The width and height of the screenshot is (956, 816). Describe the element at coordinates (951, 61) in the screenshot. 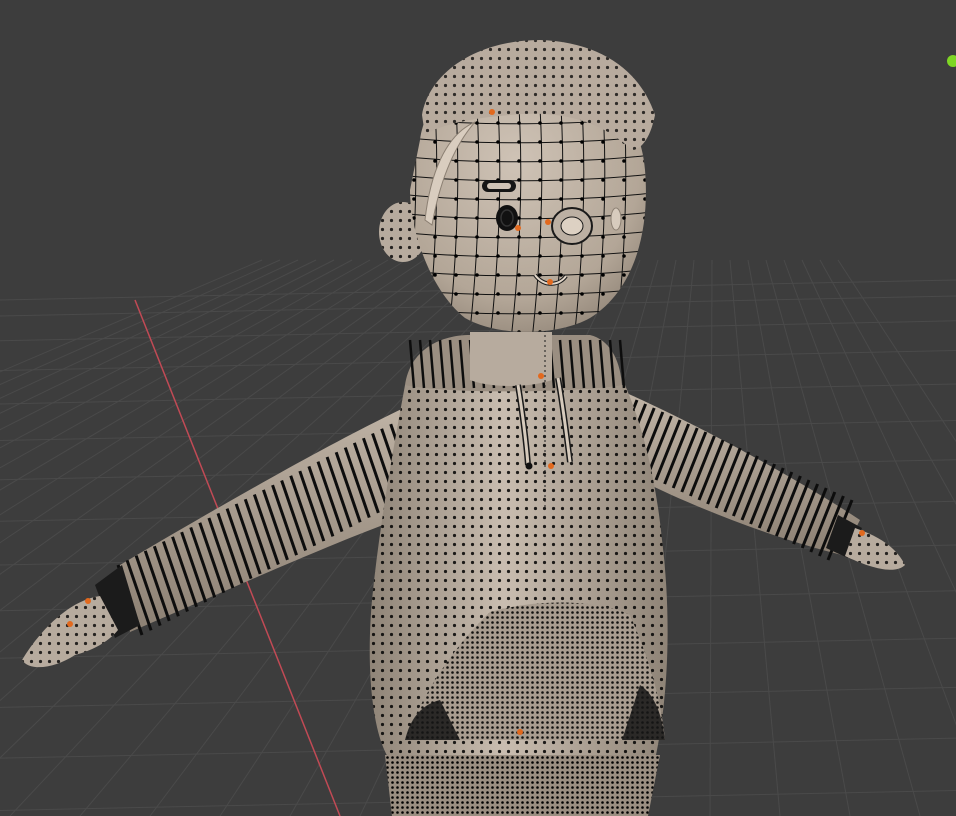

I see `origin-marker` at that location.